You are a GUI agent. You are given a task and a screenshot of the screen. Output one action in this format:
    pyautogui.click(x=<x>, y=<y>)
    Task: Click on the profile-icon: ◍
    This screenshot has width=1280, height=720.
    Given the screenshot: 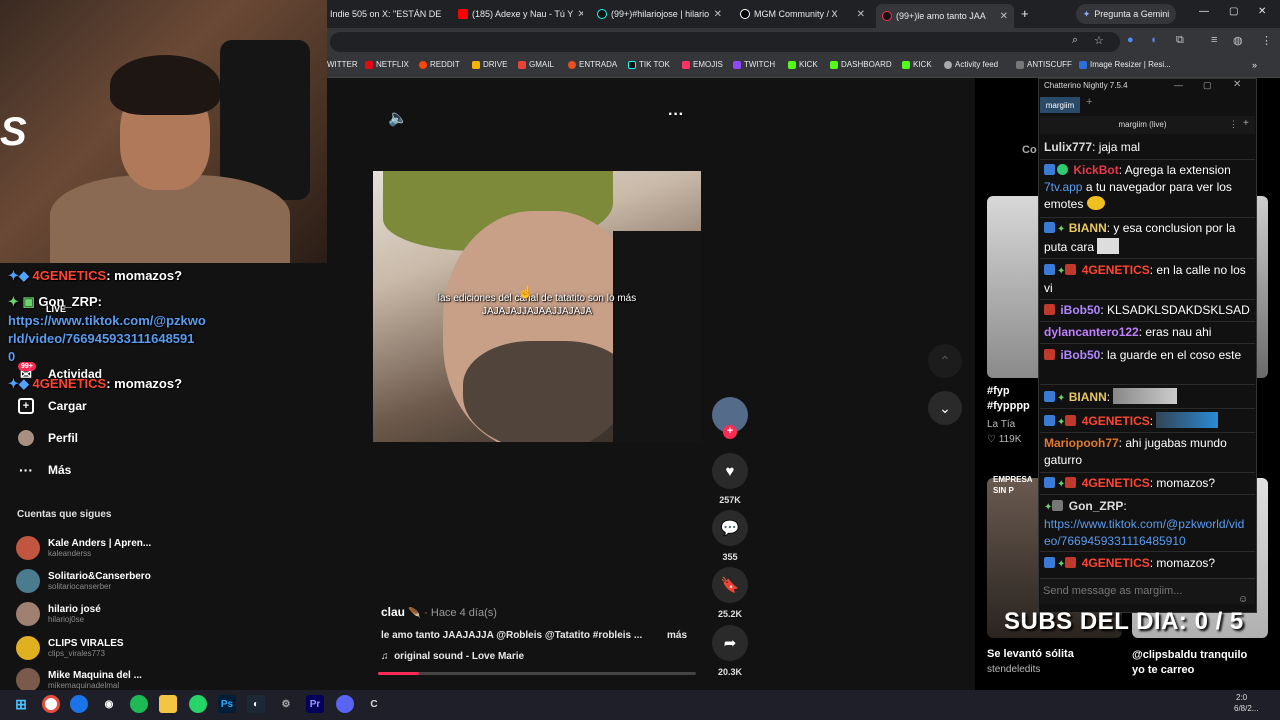 What is the action you would take?
    pyautogui.click(x=1238, y=40)
    